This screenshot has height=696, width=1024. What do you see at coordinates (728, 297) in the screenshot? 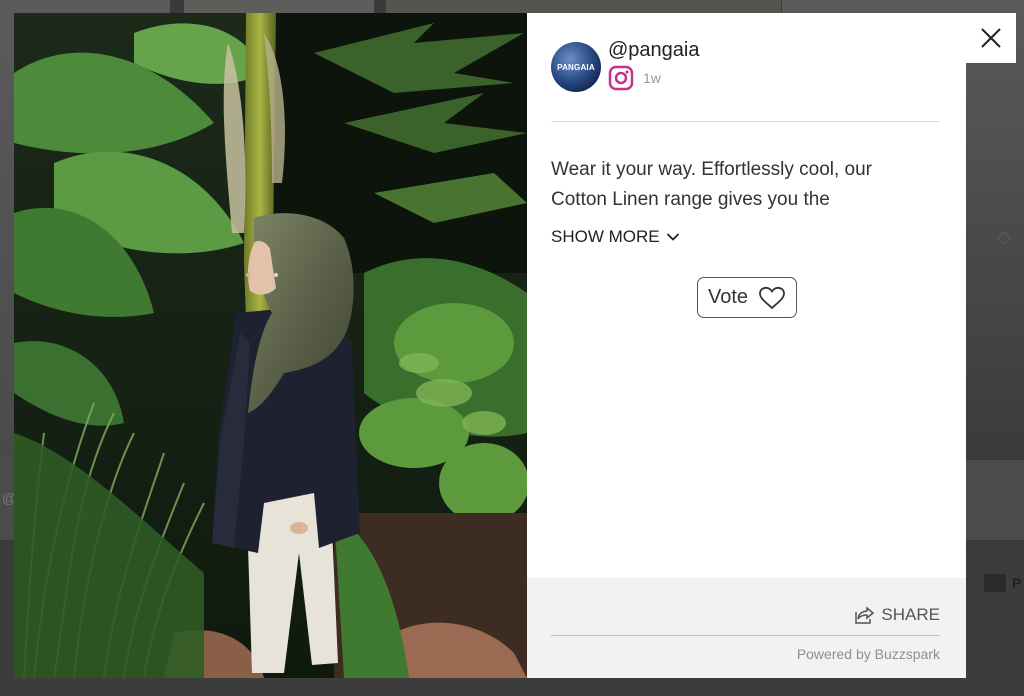
I see `vote-label: Vote` at bounding box center [728, 297].